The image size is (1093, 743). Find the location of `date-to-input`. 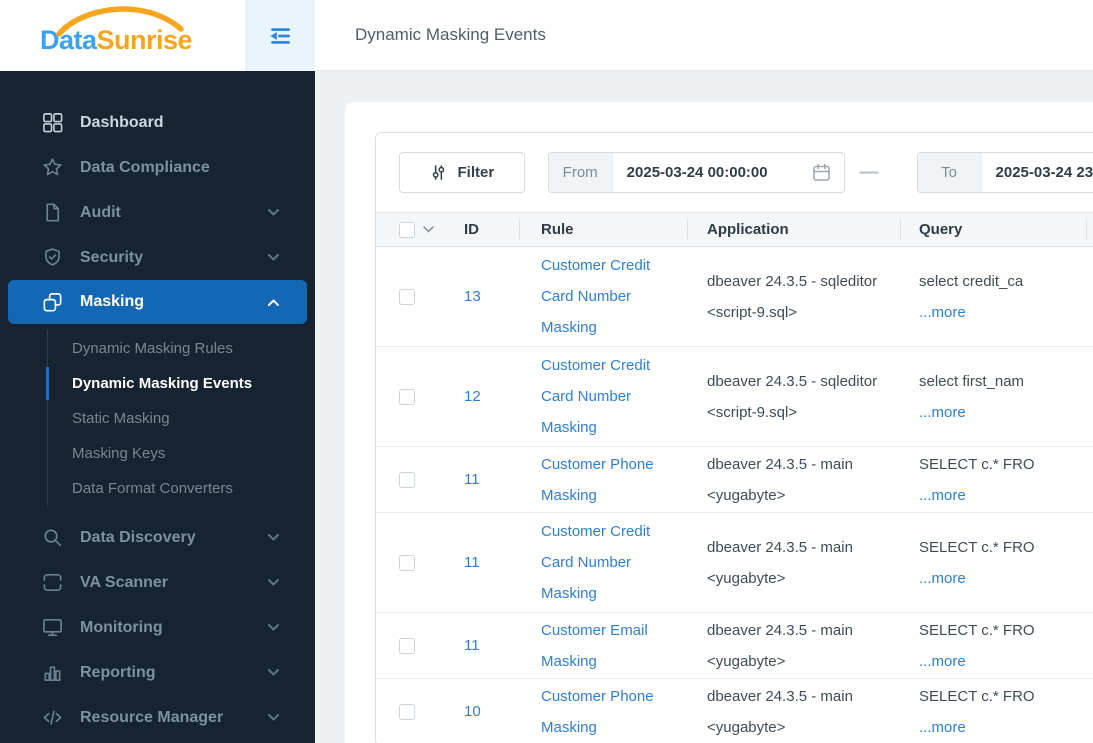

date-to-input is located at coordinates (1037, 172).